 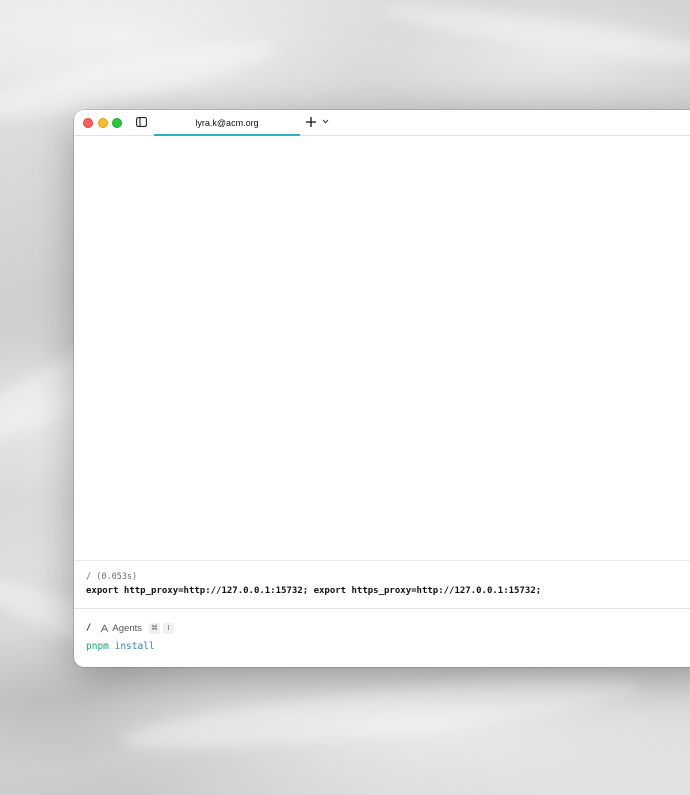 What do you see at coordinates (131, 646) in the screenshot?
I see `input-argument-token: install` at bounding box center [131, 646].